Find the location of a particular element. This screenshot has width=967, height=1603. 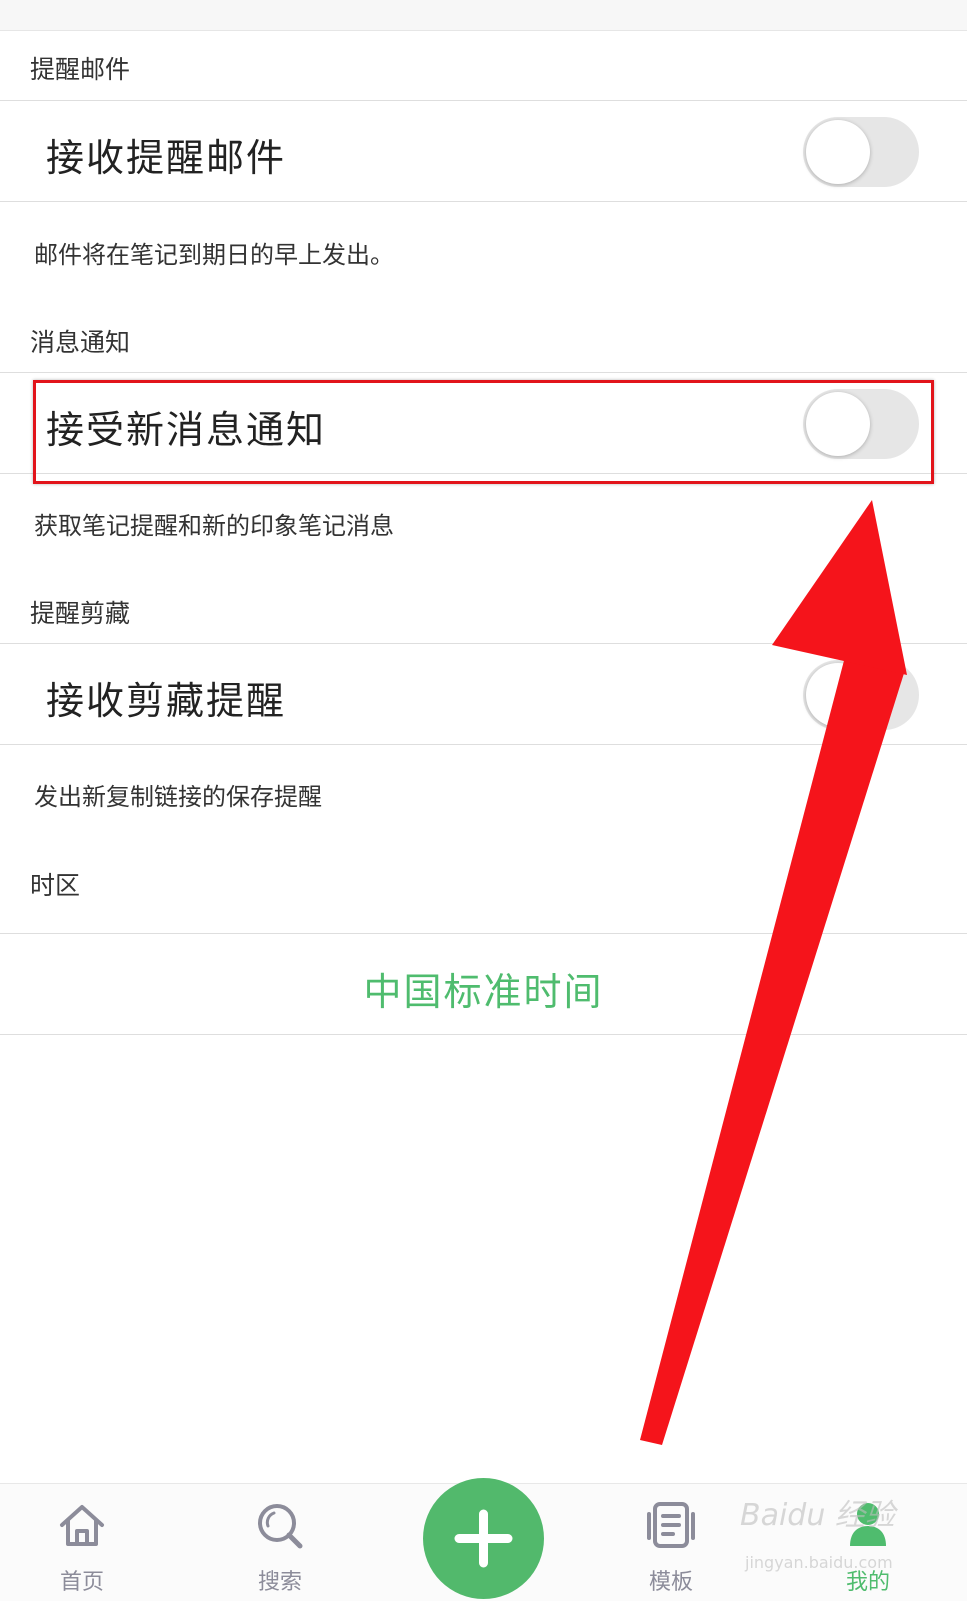

row-new-message-notification: 接受新消息通知 is located at coordinates (483, 423).